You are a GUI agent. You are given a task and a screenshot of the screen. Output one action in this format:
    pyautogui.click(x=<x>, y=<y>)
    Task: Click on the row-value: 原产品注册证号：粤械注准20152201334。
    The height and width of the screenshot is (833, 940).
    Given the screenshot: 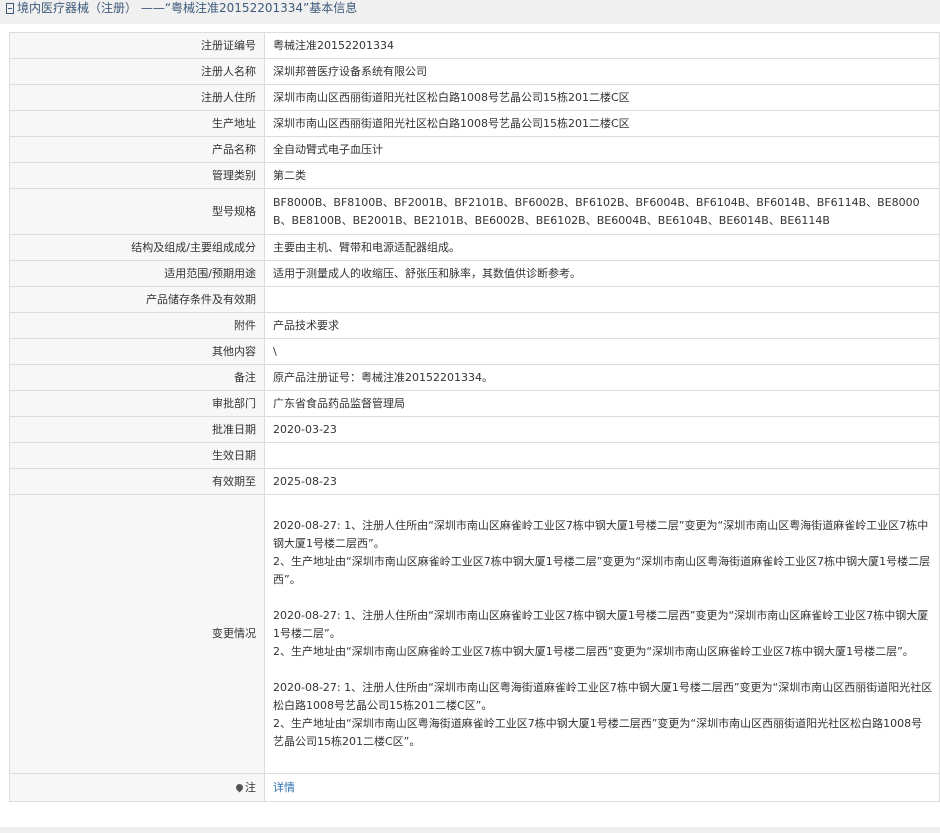 What is the action you would take?
    pyautogui.click(x=602, y=377)
    